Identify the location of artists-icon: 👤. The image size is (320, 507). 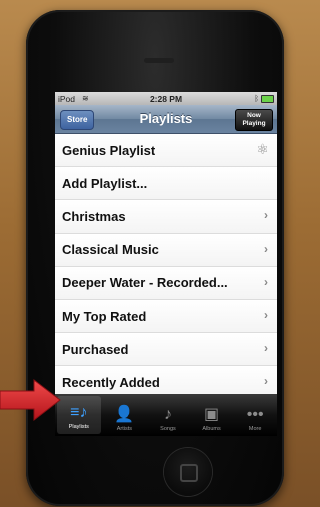
(124, 414).